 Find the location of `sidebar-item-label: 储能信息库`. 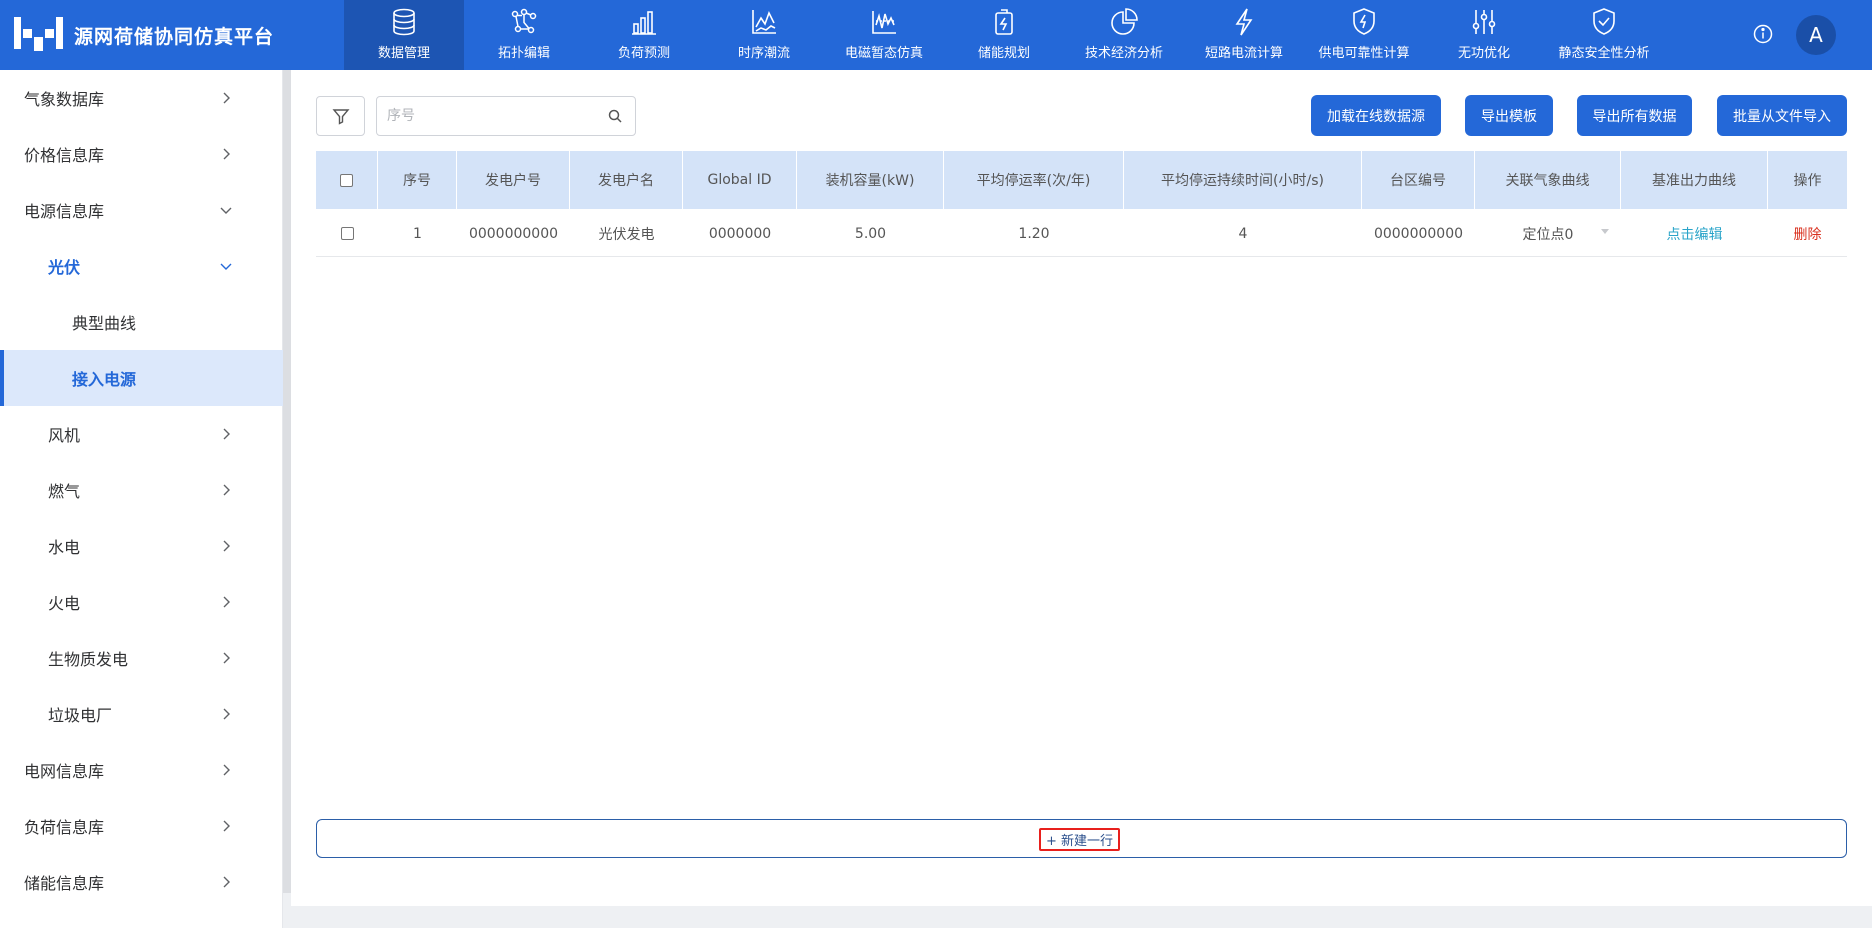

sidebar-item-label: 储能信息库 is located at coordinates (64, 883).